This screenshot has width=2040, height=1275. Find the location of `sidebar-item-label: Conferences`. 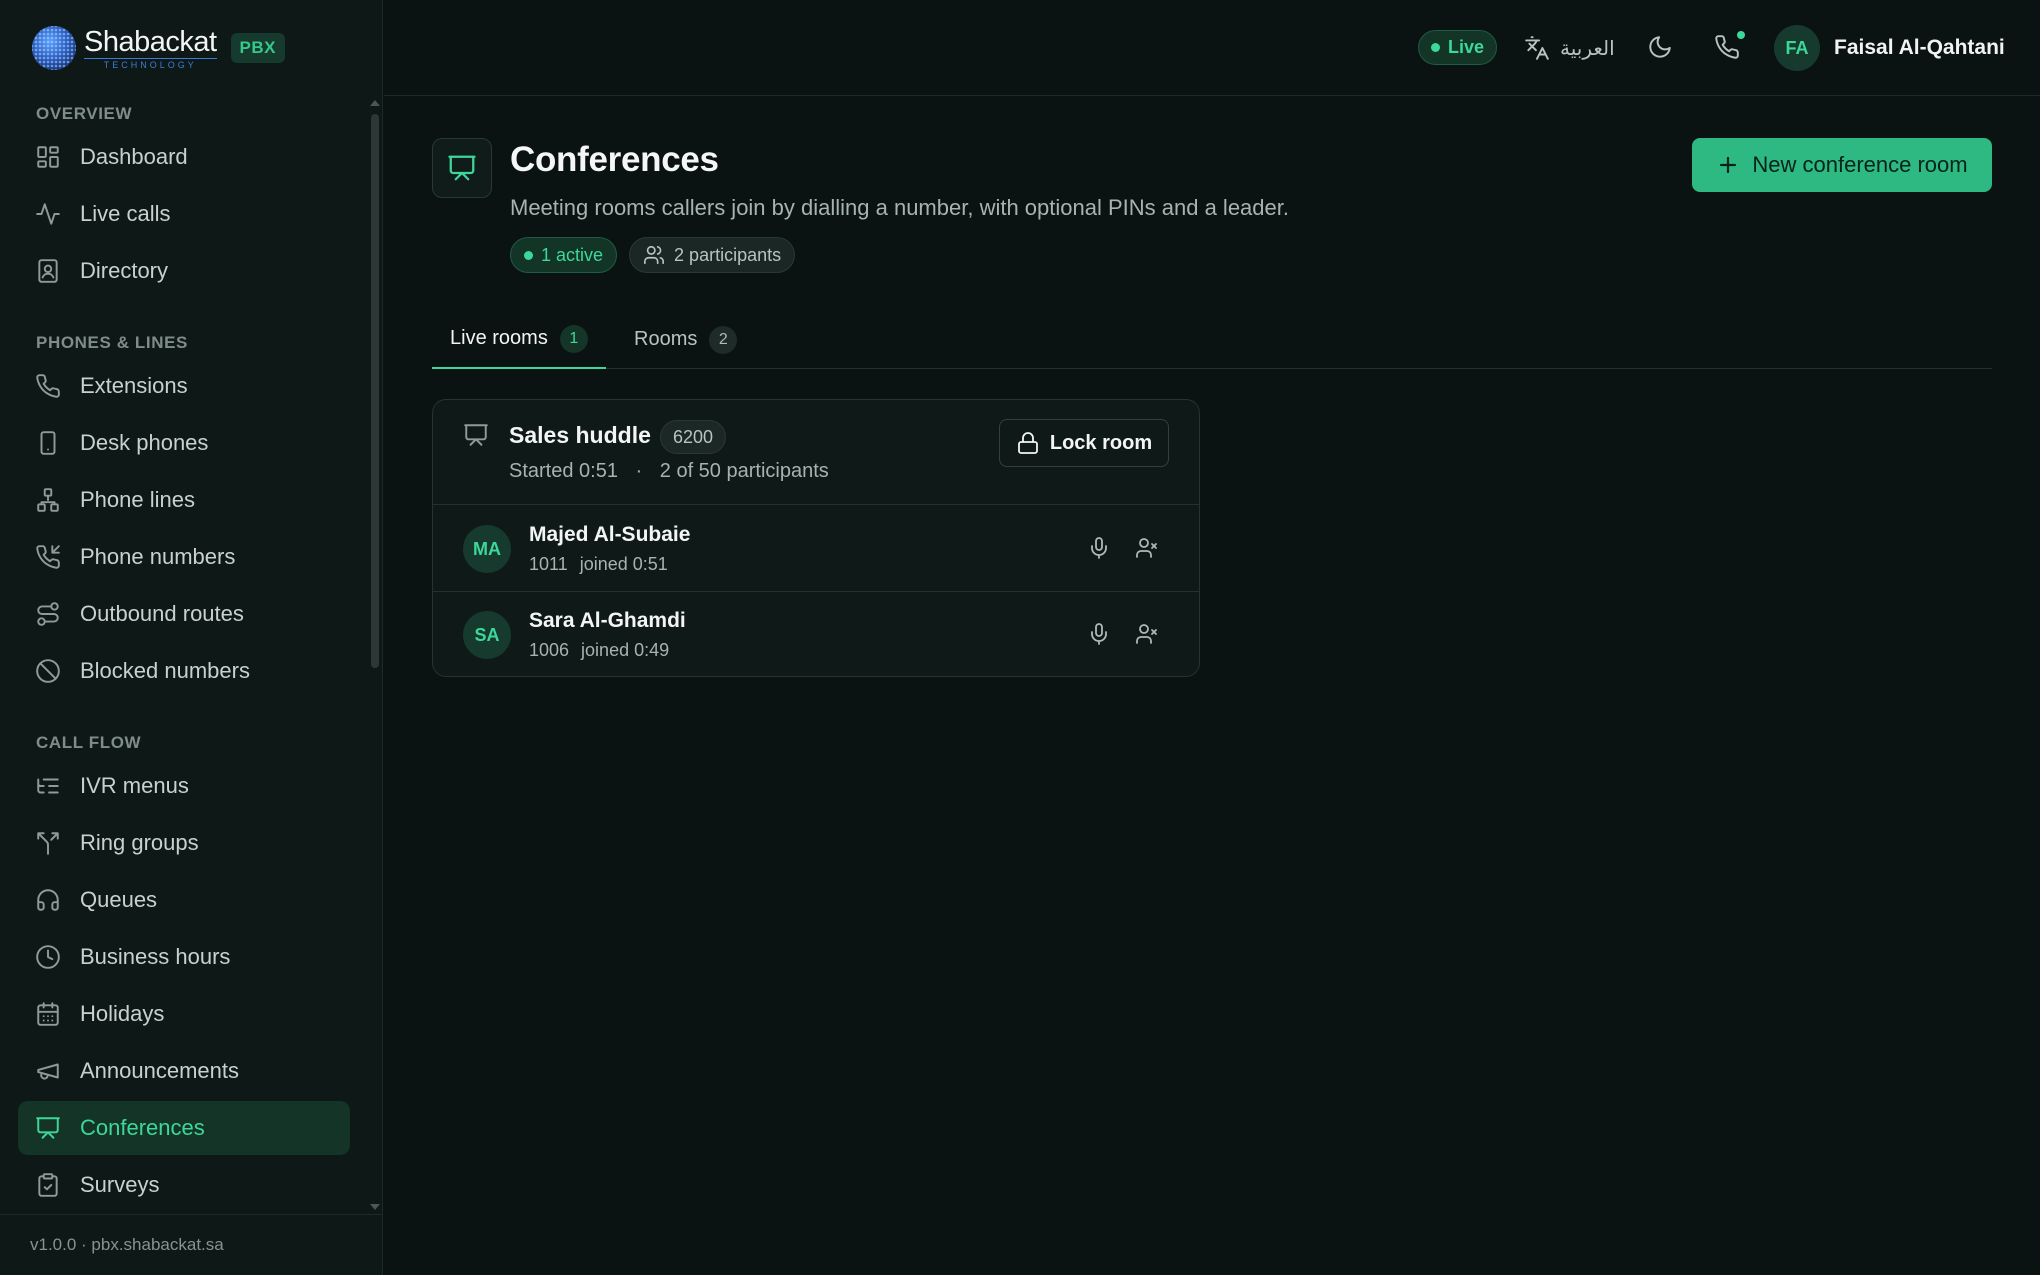

sidebar-item-label: Conferences is located at coordinates (142, 1127).